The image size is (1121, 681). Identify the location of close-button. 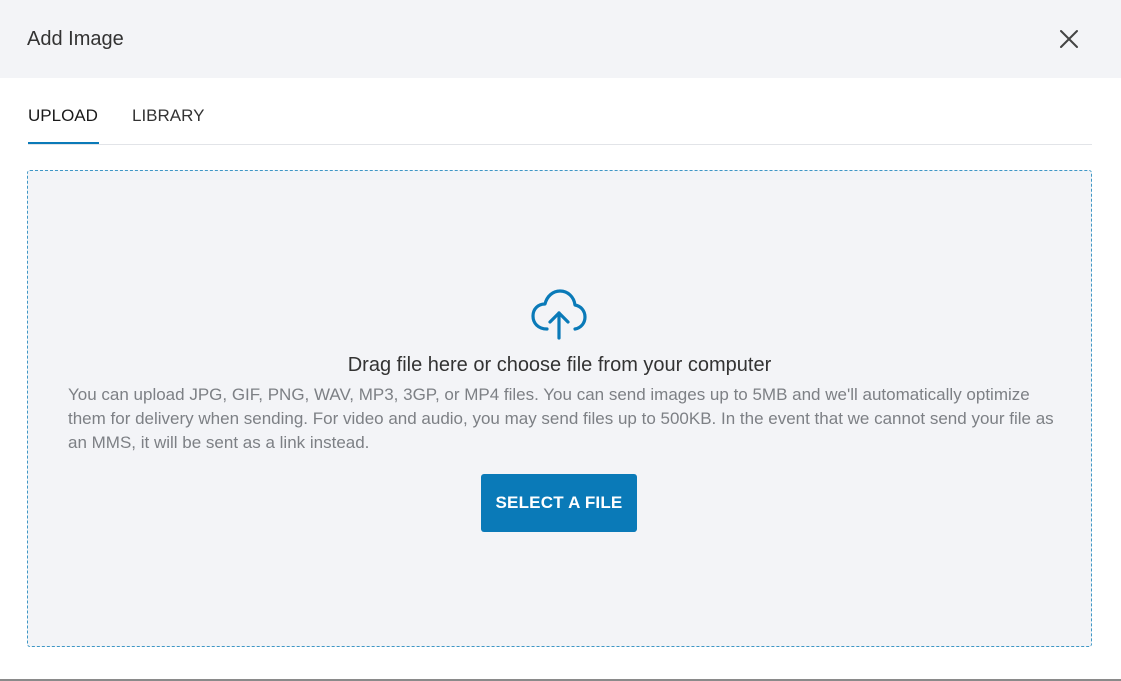
(1069, 39).